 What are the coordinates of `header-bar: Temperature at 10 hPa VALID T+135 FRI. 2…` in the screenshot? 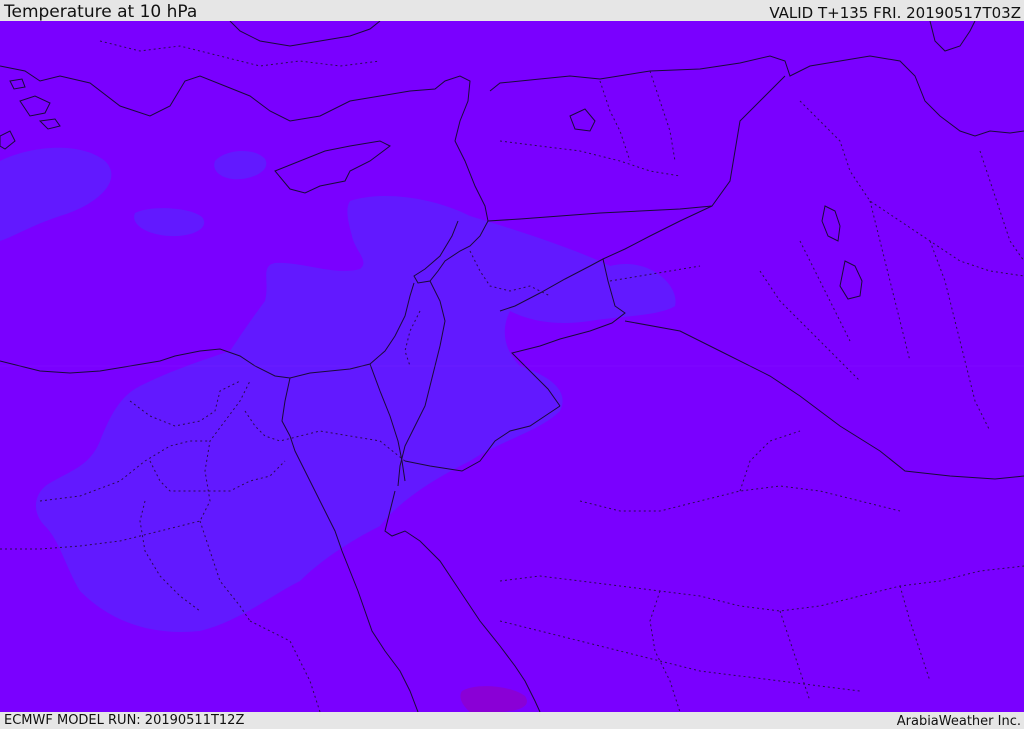 It's located at (512, 11).